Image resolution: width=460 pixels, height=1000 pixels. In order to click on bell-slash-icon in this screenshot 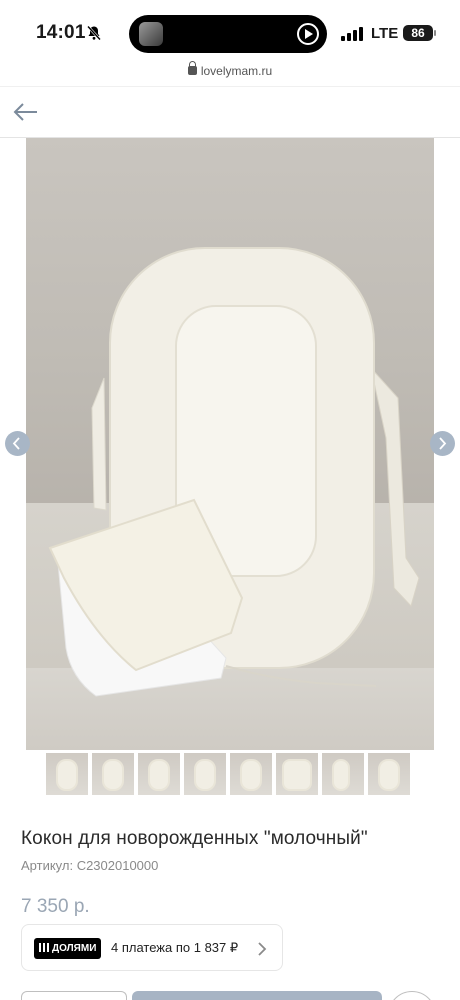, I will do `click(94, 33)`.